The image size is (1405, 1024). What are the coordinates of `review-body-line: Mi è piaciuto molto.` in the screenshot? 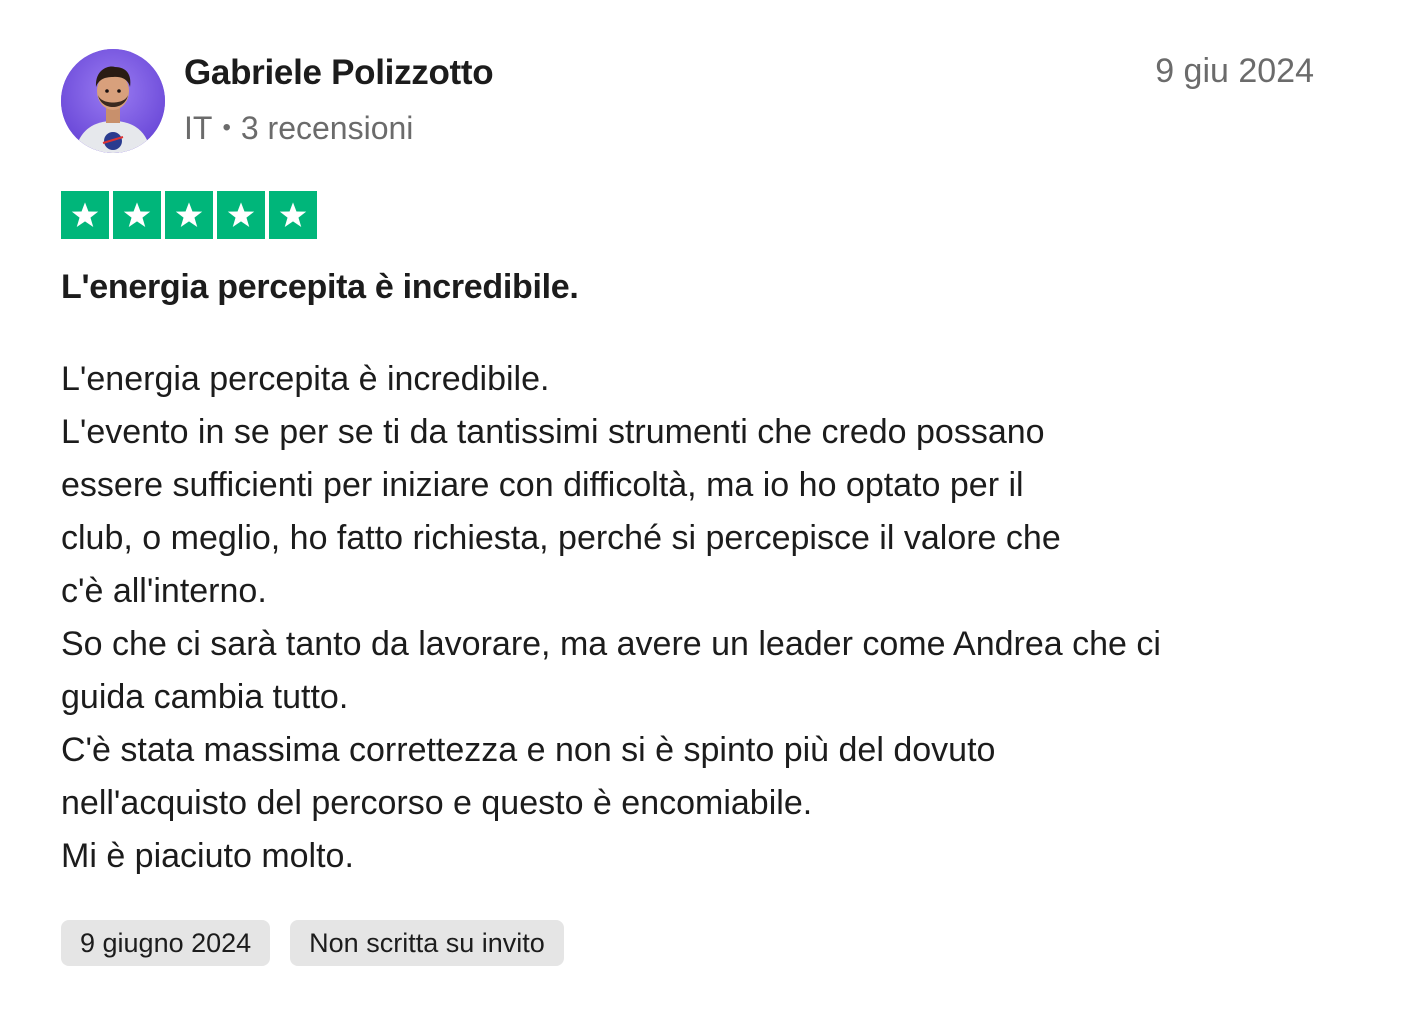 It's located at (207, 856).